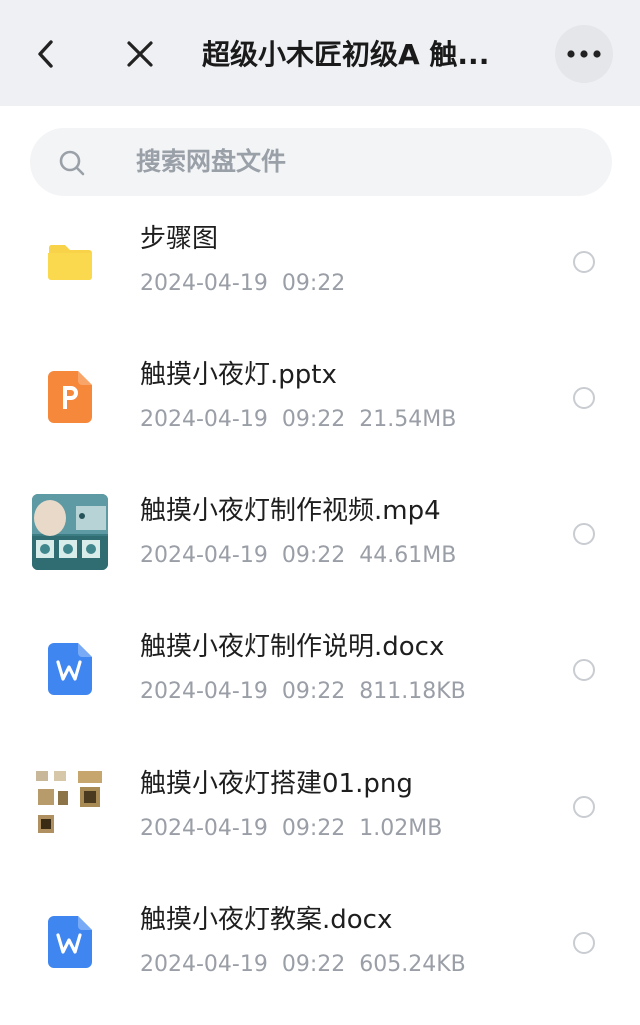 The height and width of the screenshot is (1025, 640). I want to click on list-item: 触摸小夜灯制作视频.mp4 2024-04-19 09:22 44.61MB, so click(320, 545).